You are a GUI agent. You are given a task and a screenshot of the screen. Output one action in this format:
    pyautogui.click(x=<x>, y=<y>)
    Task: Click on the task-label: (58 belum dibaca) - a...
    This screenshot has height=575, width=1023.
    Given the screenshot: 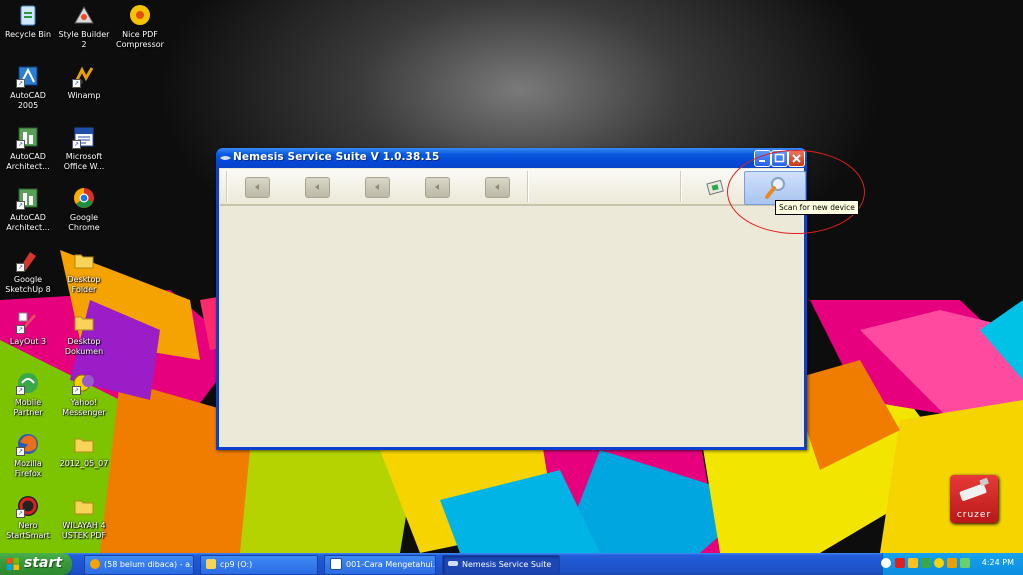 What is the action you would take?
    pyautogui.click(x=149, y=564)
    